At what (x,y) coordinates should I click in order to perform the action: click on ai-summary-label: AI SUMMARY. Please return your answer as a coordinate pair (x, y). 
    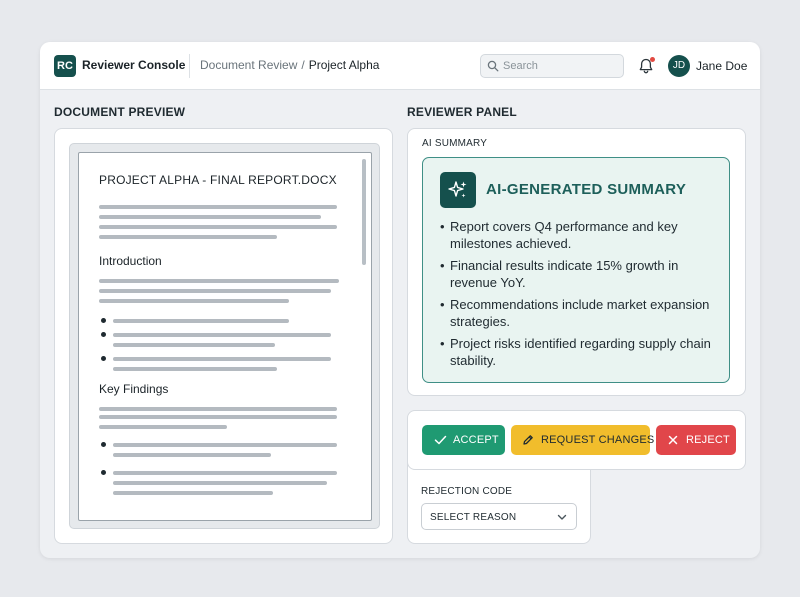
    Looking at the image, I should click on (455, 143).